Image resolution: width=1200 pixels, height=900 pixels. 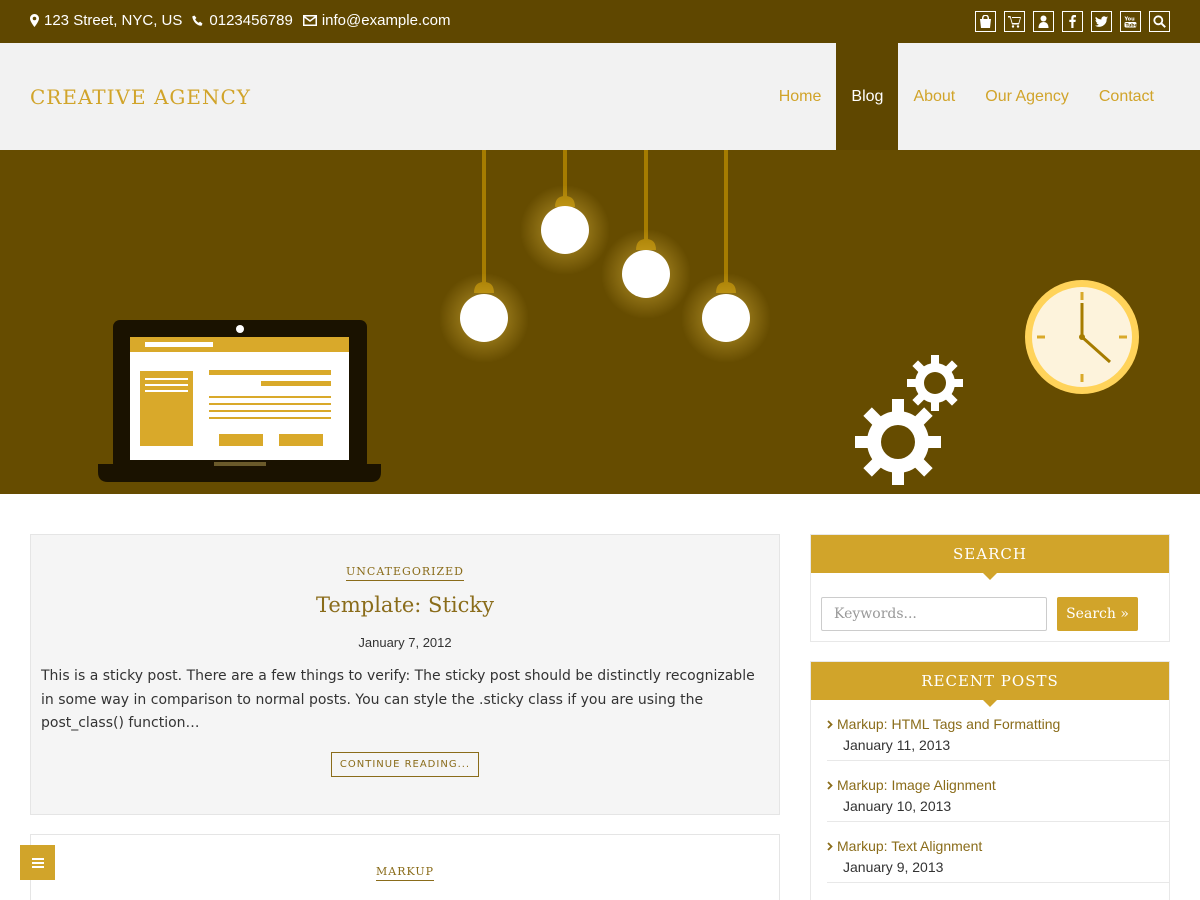 I want to click on address: 123 Street, NYC, US, so click(x=106, y=20).